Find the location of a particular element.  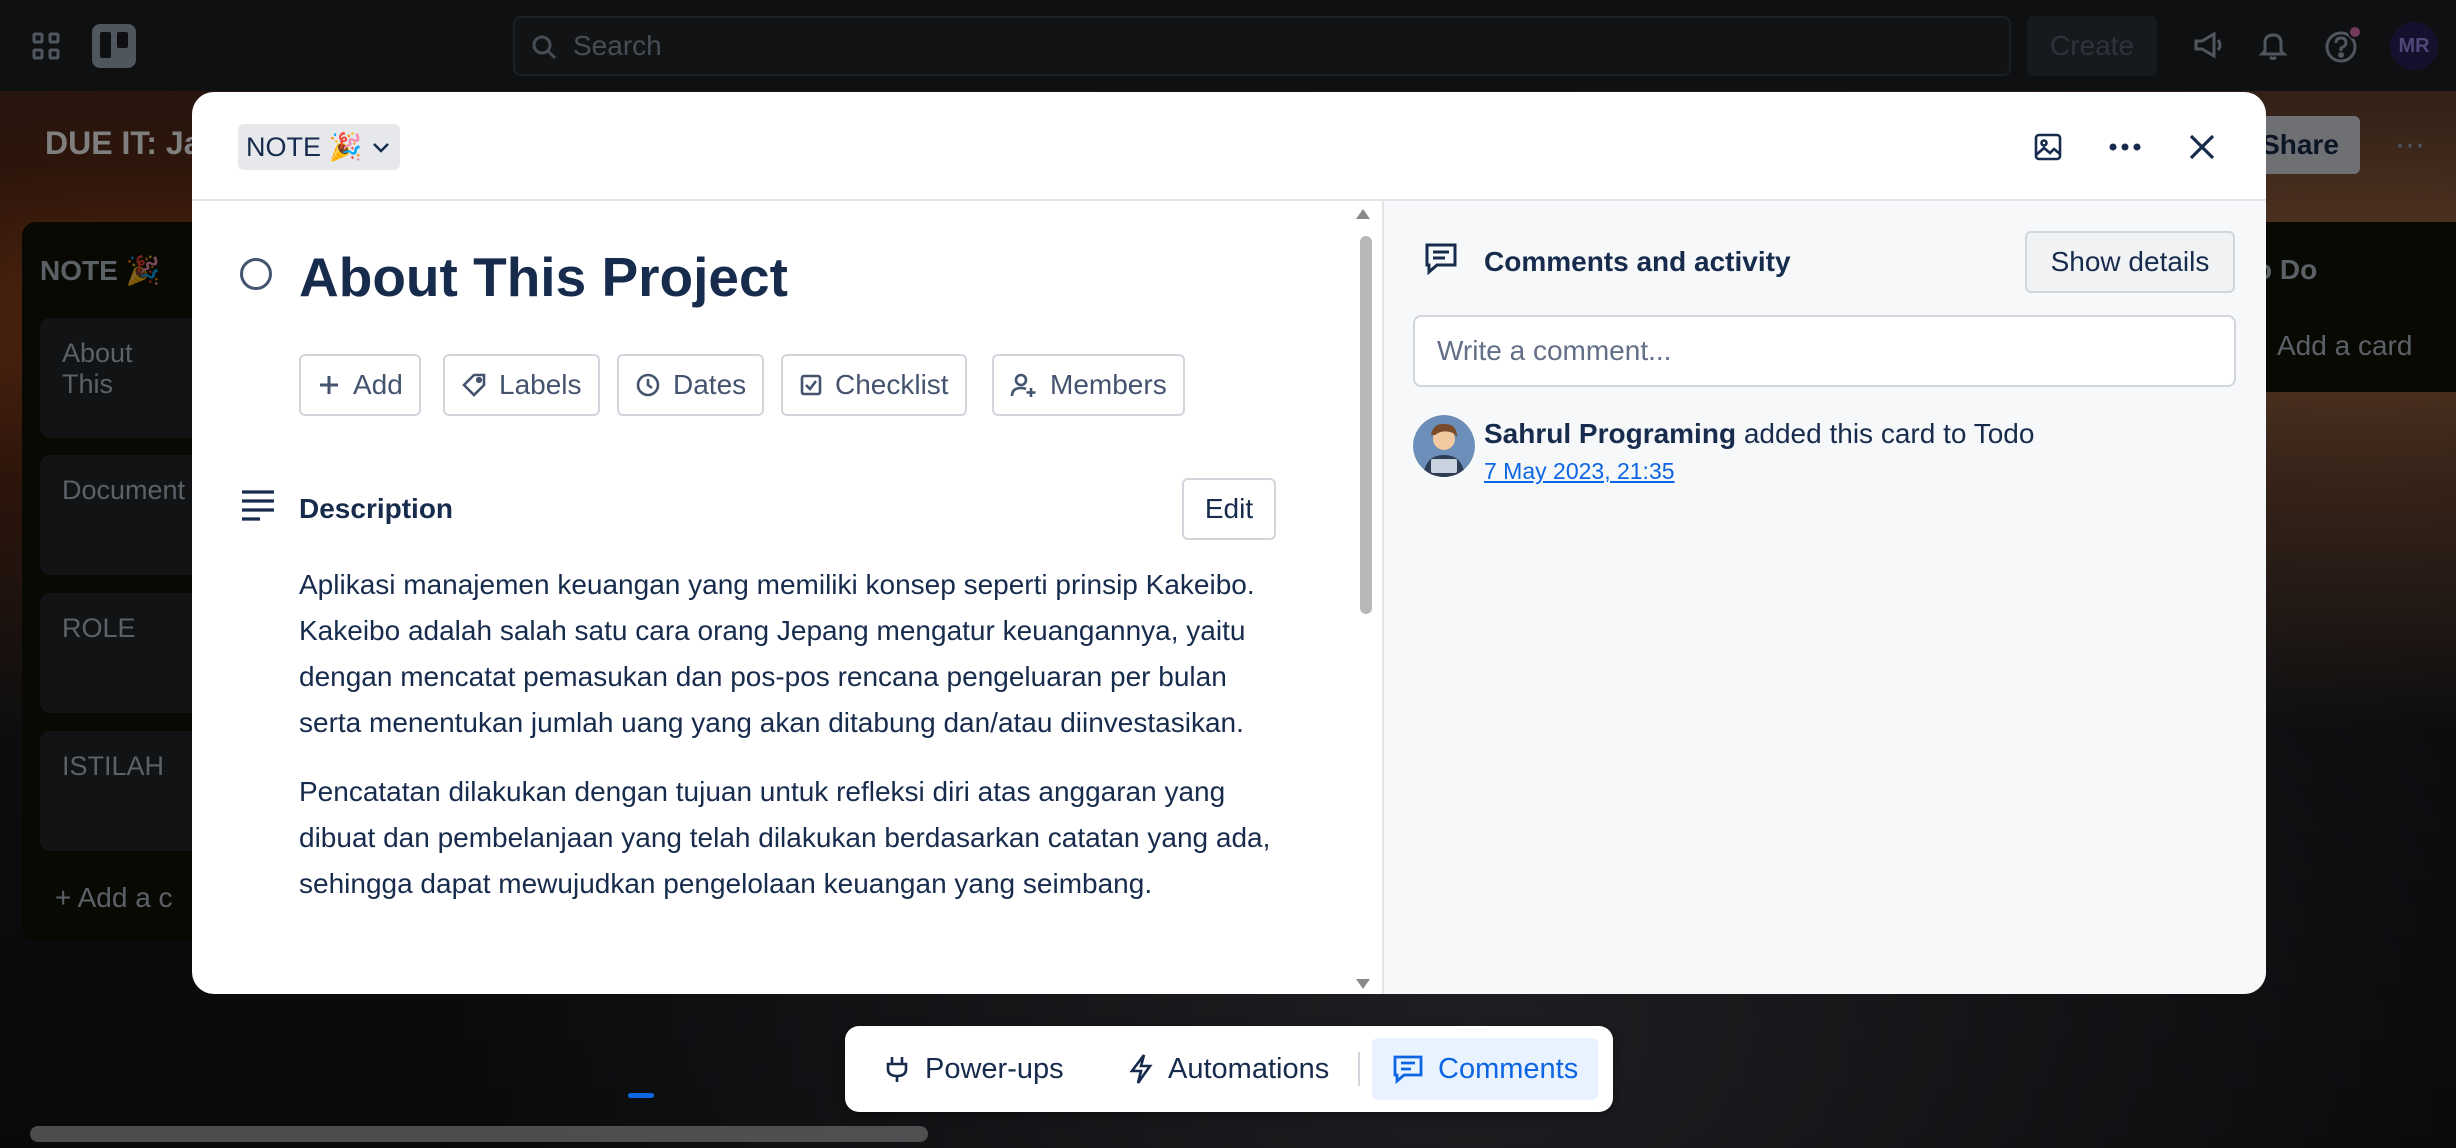

checklist-button-label: Checklist is located at coordinates (892, 384).